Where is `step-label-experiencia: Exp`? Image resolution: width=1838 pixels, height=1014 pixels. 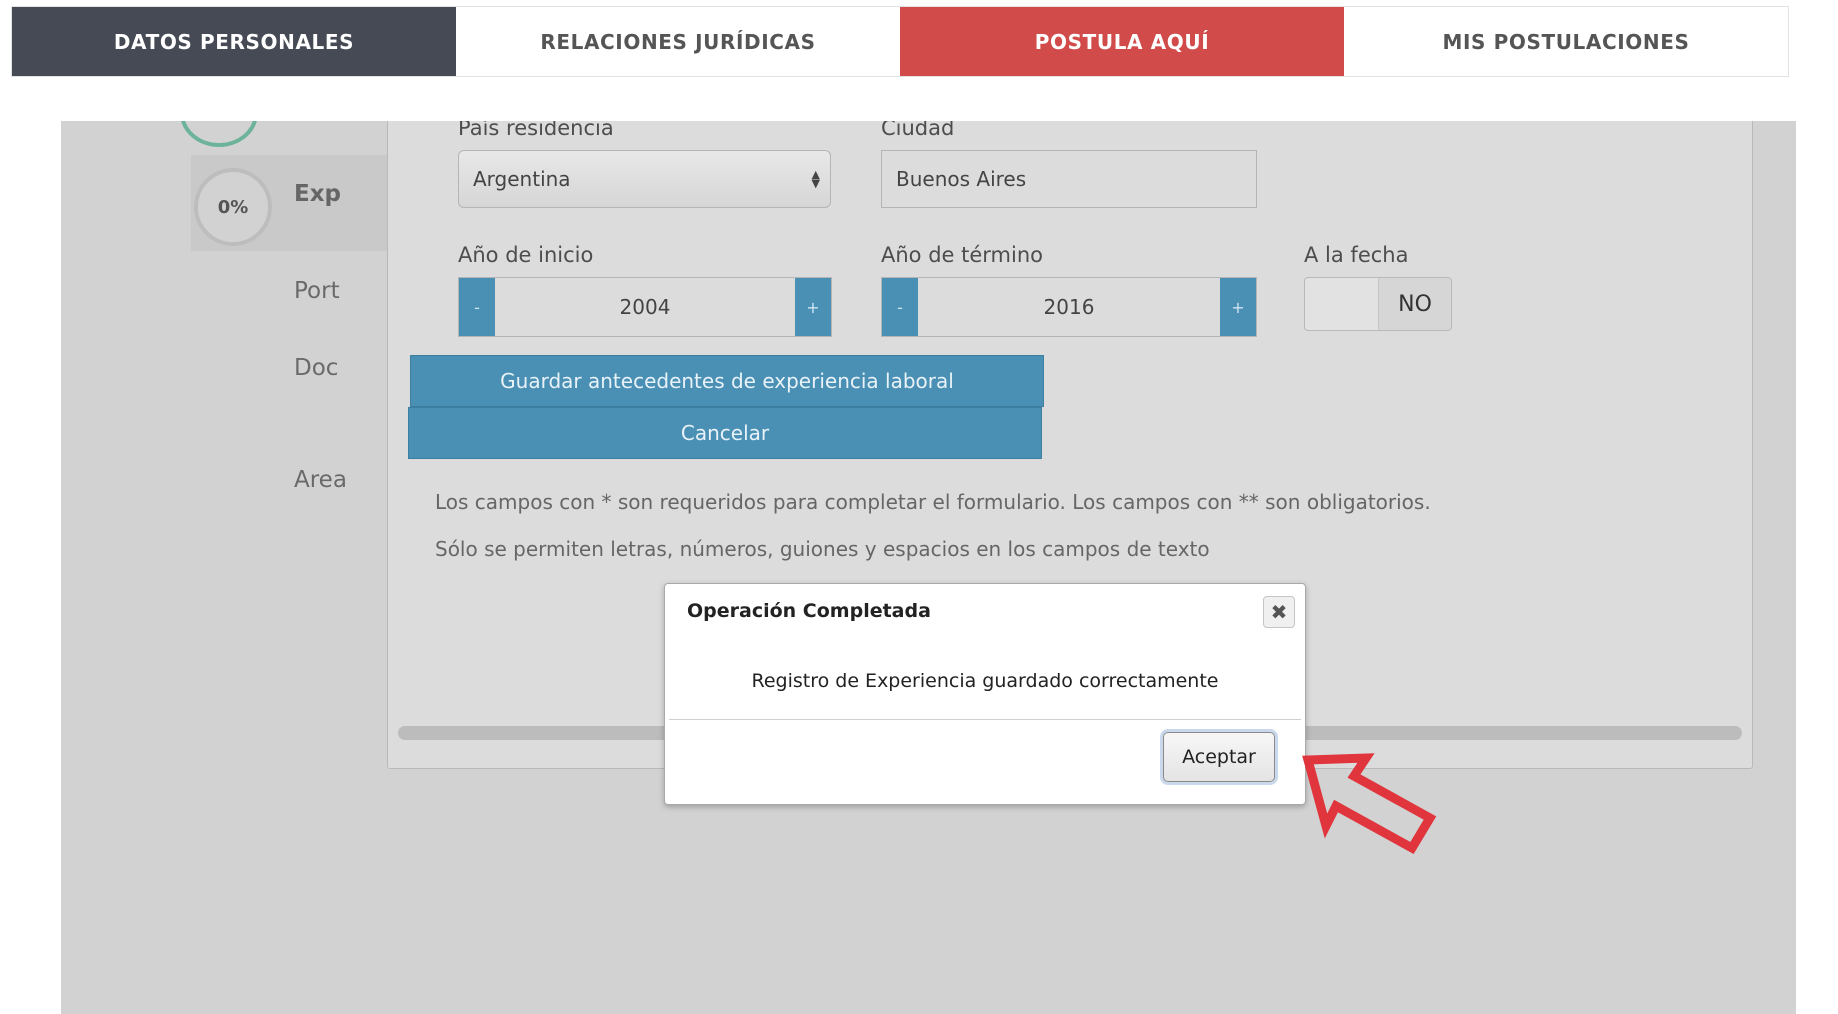
step-label-experiencia: Exp is located at coordinates (317, 194).